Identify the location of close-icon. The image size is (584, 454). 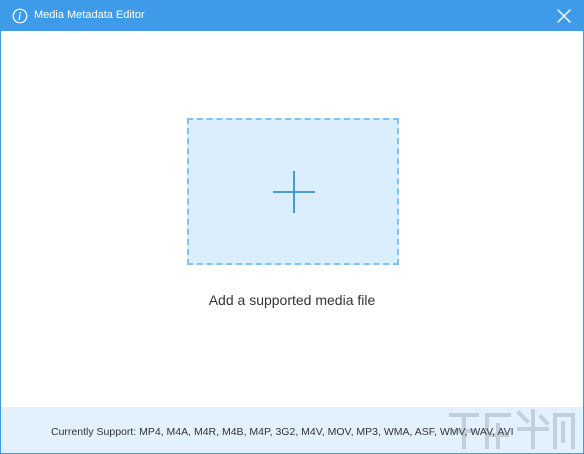
(564, 16).